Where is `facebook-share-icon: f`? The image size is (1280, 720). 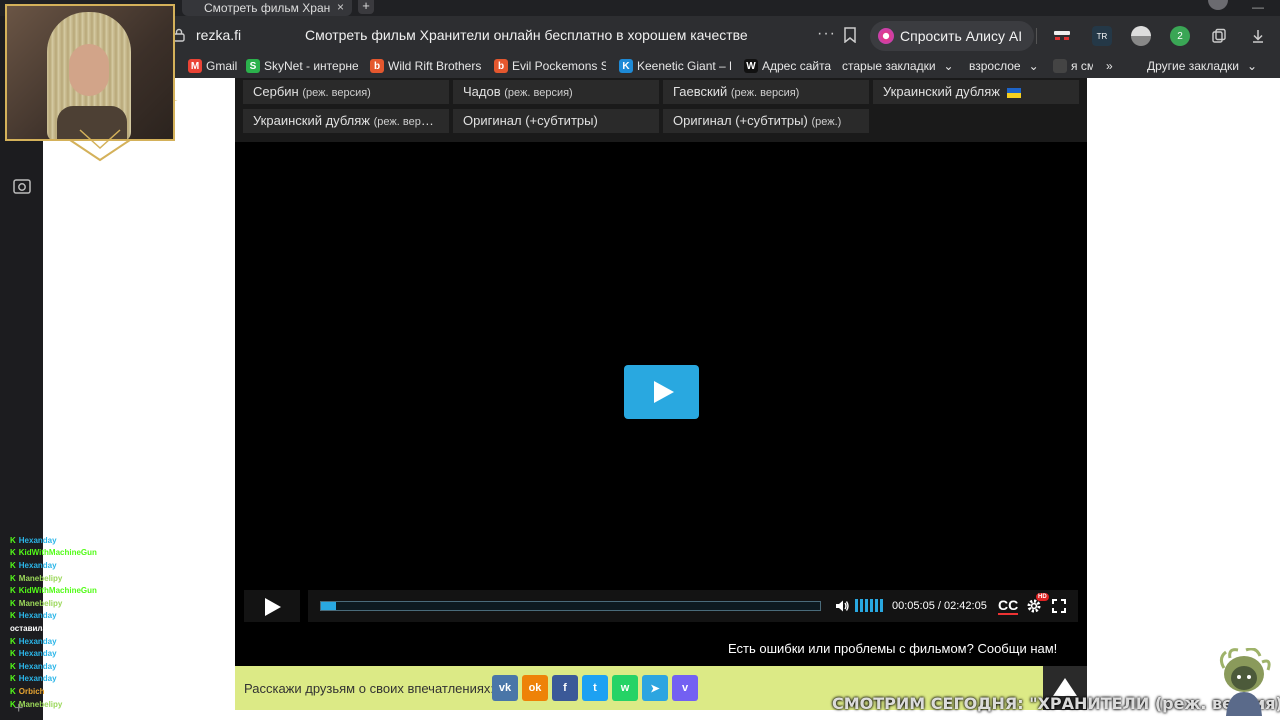 facebook-share-icon: f is located at coordinates (565, 688).